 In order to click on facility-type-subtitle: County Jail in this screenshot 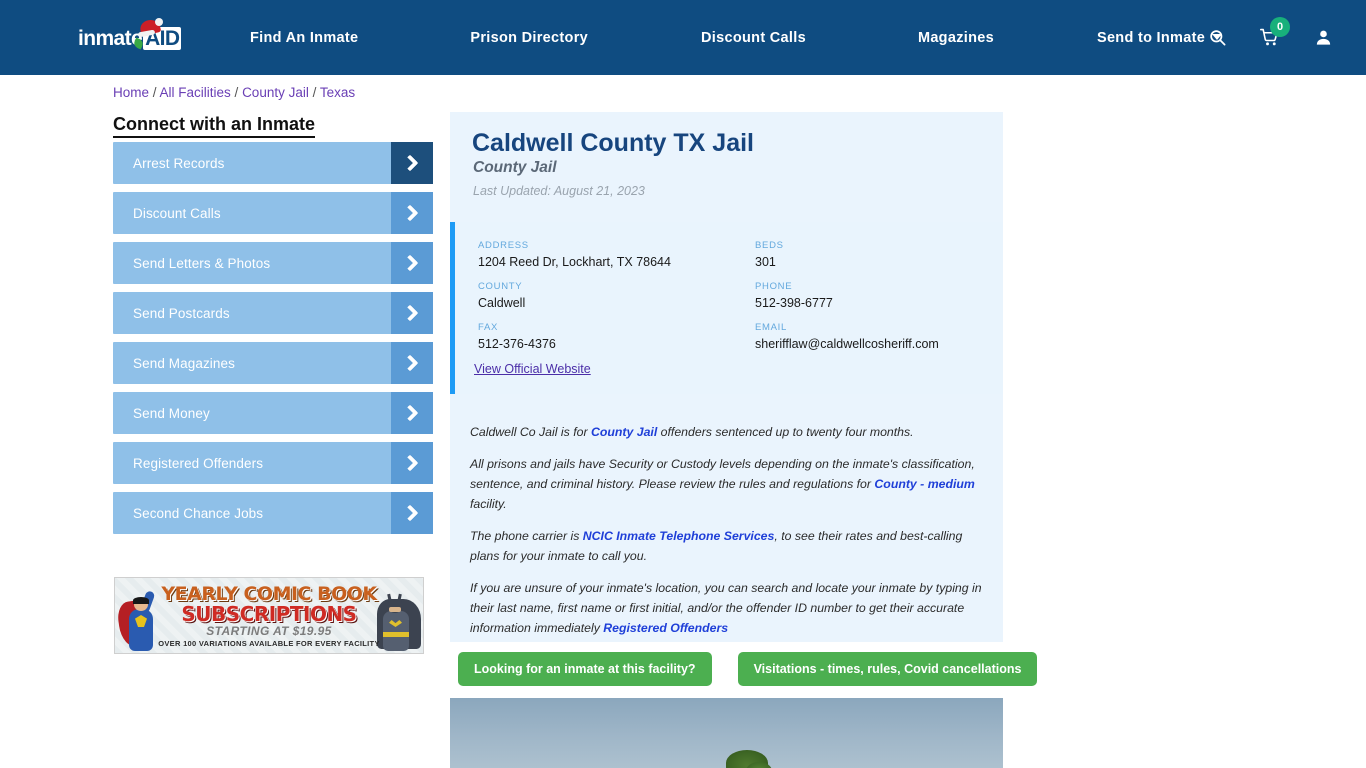, I will do `click(515, 167)`.